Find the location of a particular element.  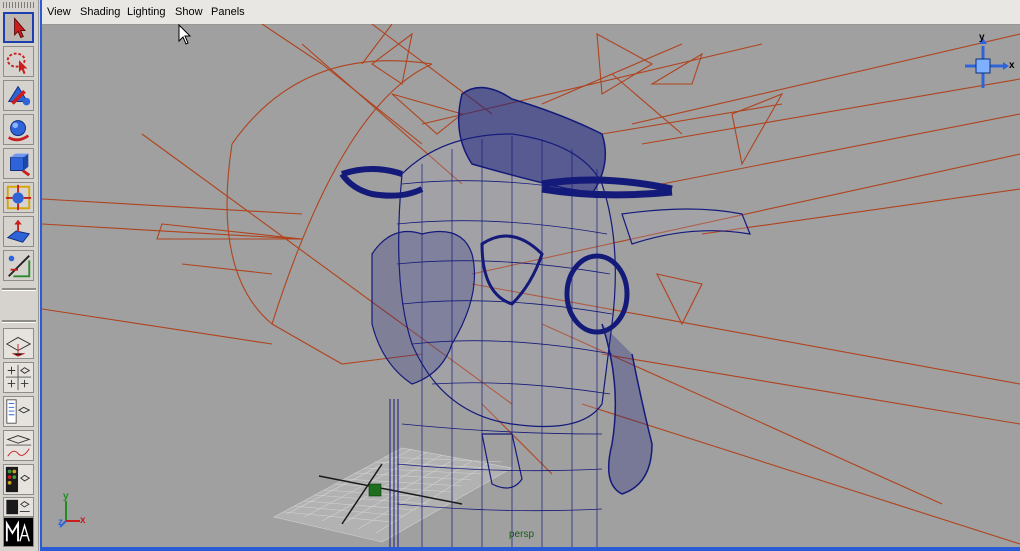

move-tool-button is located at coordinates (18, 129).